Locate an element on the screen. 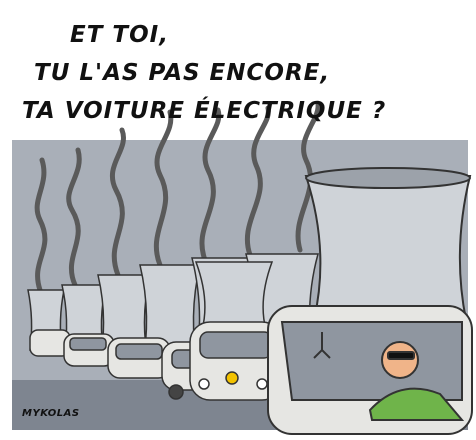 Image resolution: width=476 pixels, height=440 pixels. caption-line-1: ET TOI, is located at coordinates (119, 35).